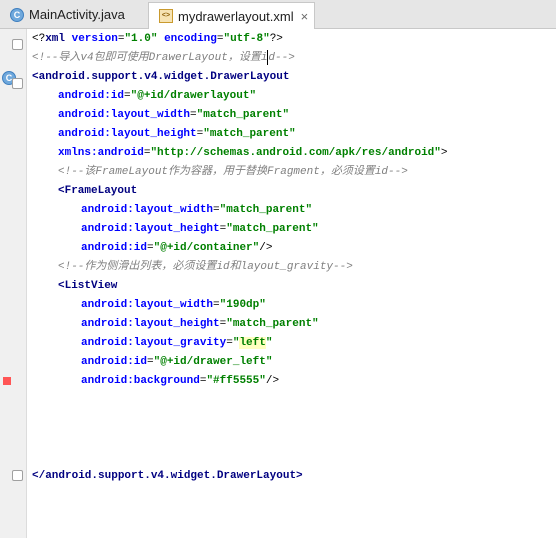 The width and height of the screenshot is (556, 538). I want to click on close-icon: ×, so click(305, 16).